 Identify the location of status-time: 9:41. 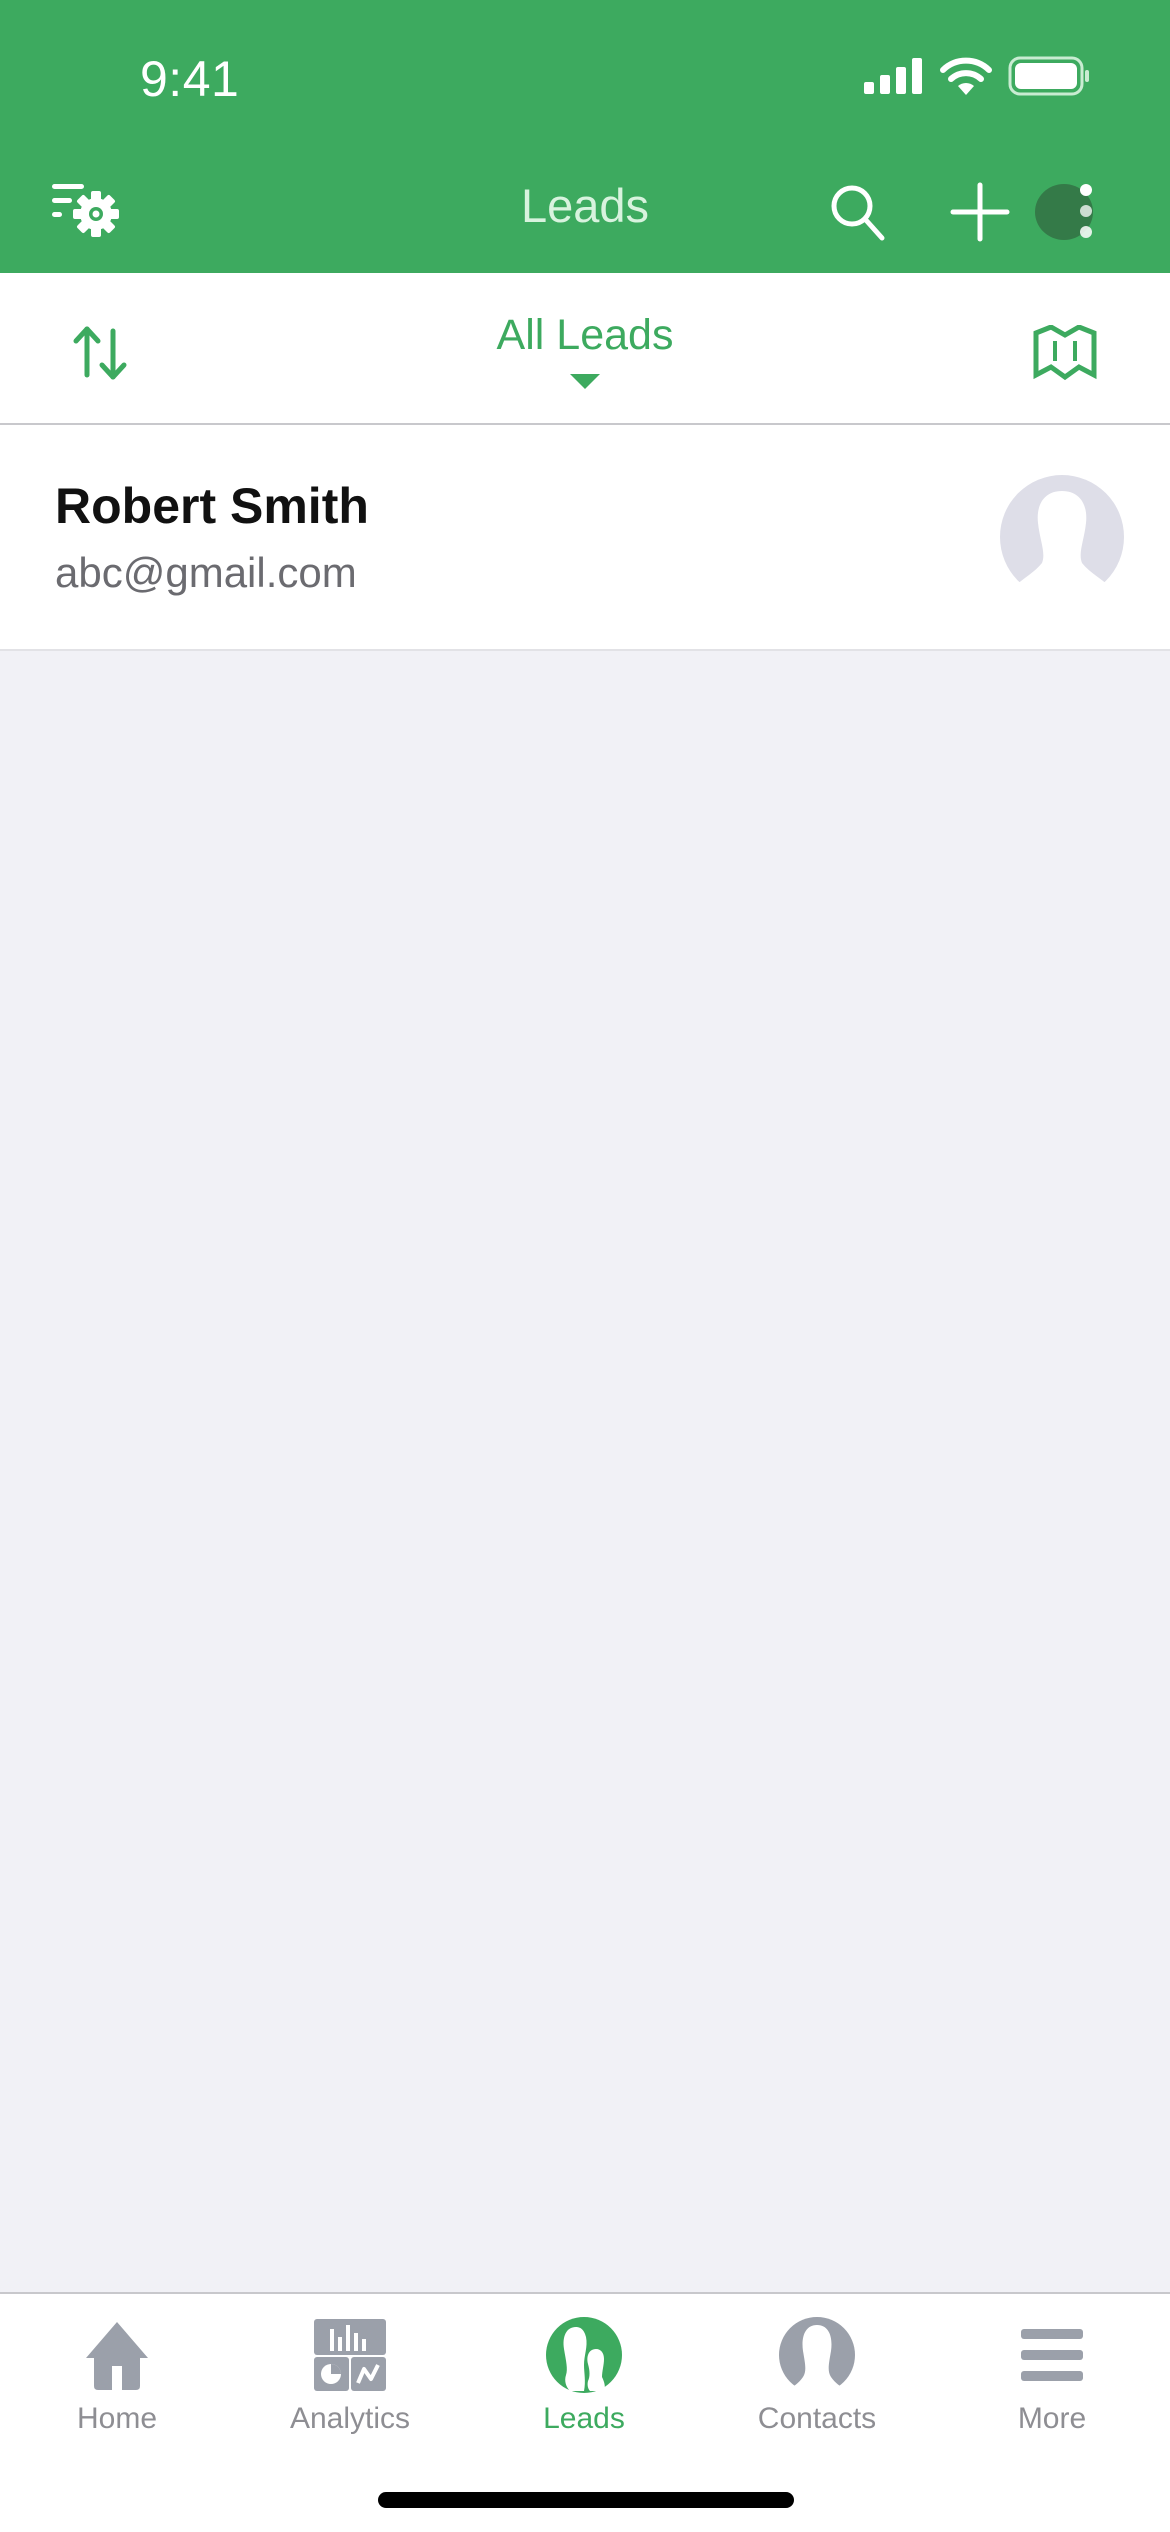
(190, 79).